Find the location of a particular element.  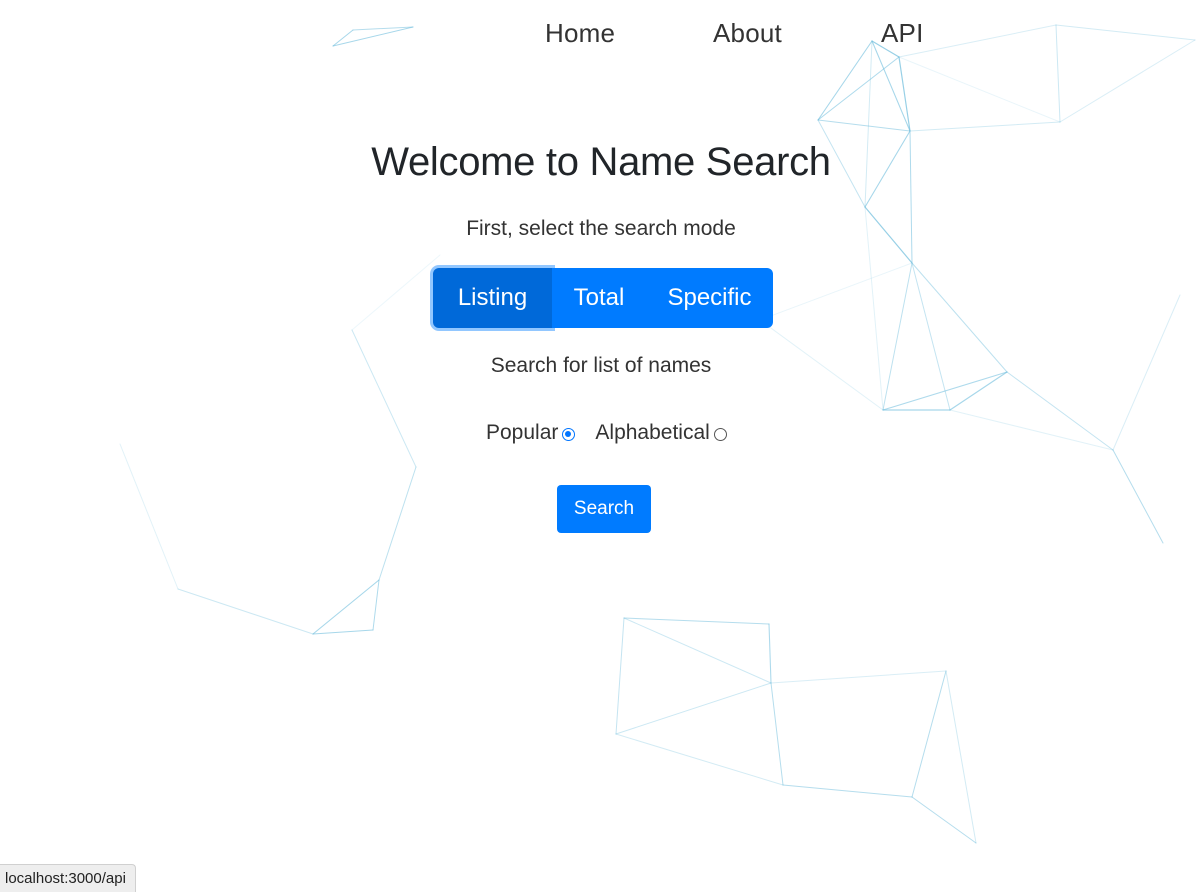

popular-radio is located at coordinates (569, 434).